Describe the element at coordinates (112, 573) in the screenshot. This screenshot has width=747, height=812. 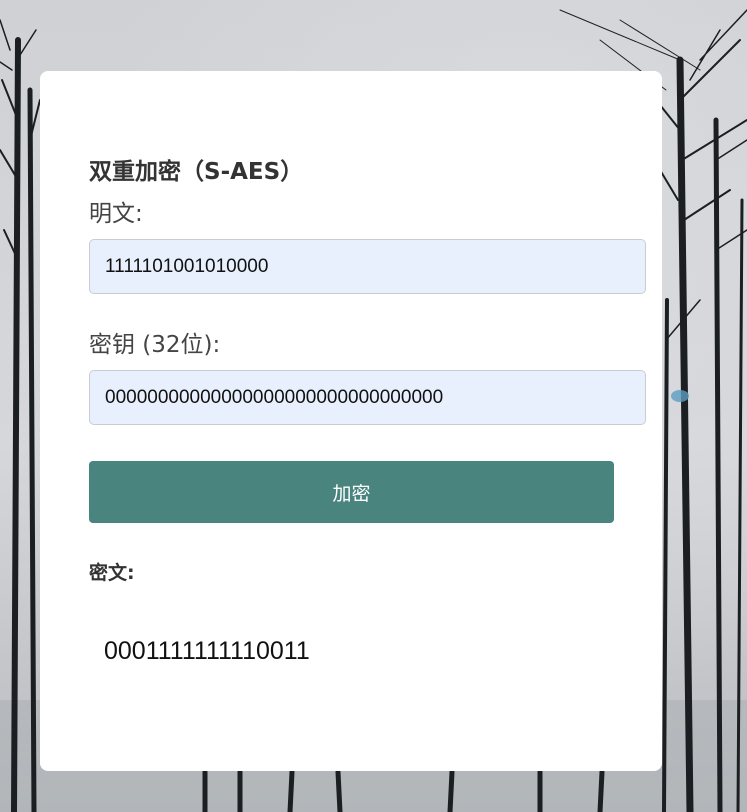
I see `ciphertext-label: 密文:` at that location.